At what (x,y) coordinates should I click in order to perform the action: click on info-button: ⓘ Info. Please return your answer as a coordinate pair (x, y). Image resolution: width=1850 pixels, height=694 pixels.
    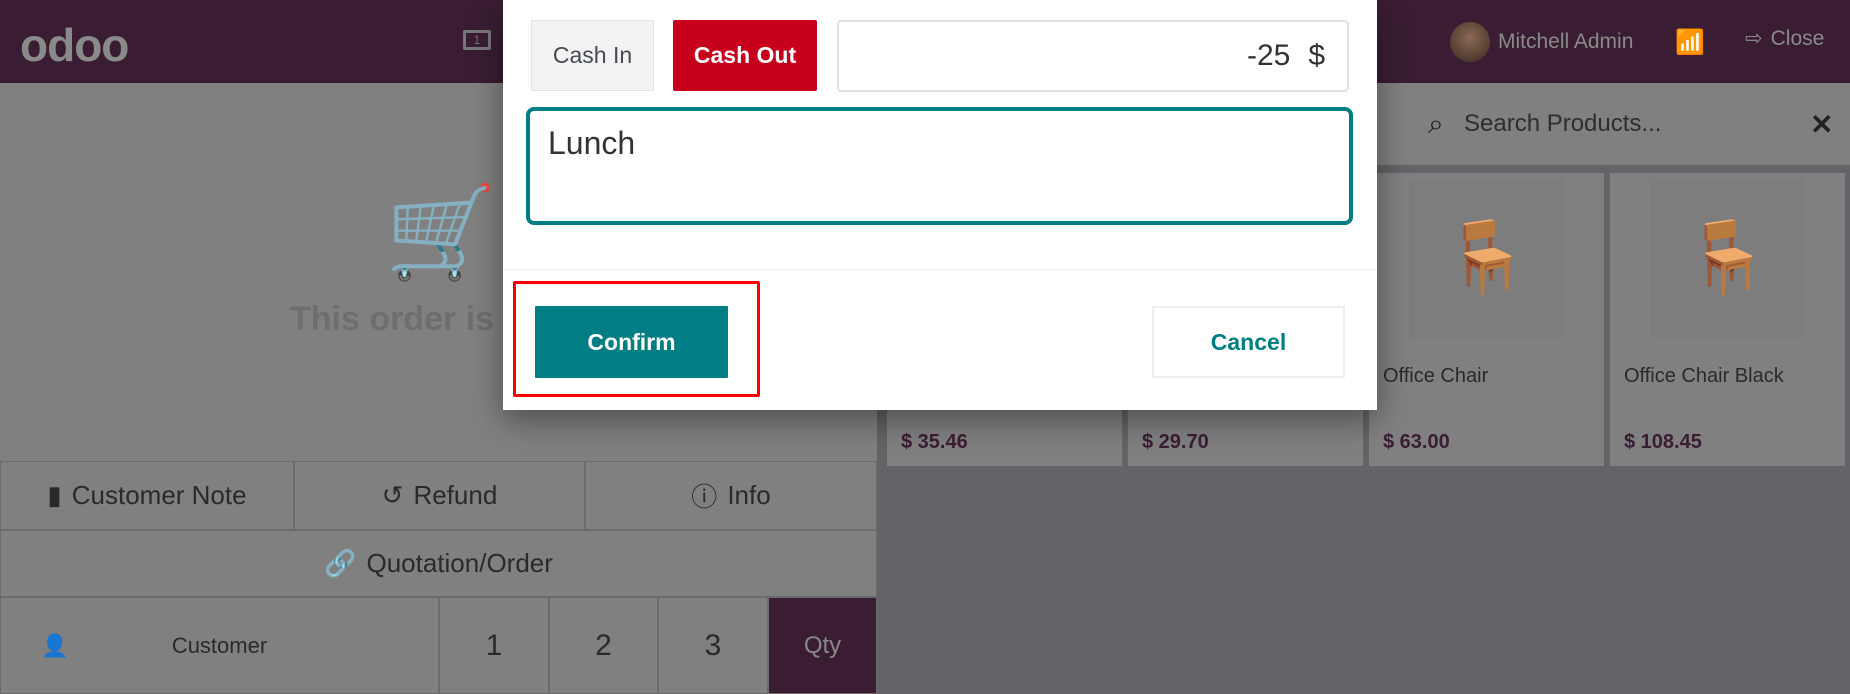
    Looking at the image, I should click on (731, 495).